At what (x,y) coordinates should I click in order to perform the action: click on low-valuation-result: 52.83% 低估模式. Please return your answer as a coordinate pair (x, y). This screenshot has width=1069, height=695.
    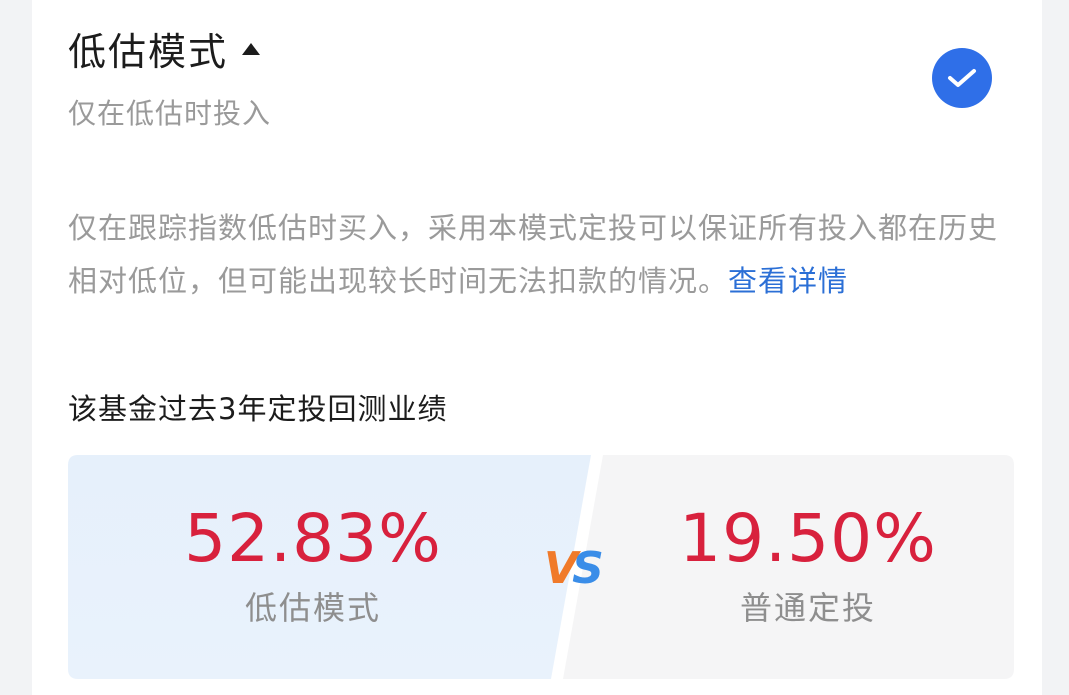
    Looking at the image, I should click on (313, 567).